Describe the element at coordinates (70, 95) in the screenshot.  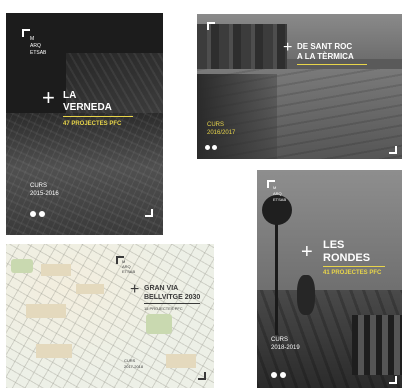
I see `poster-title-line: LA` at that location.